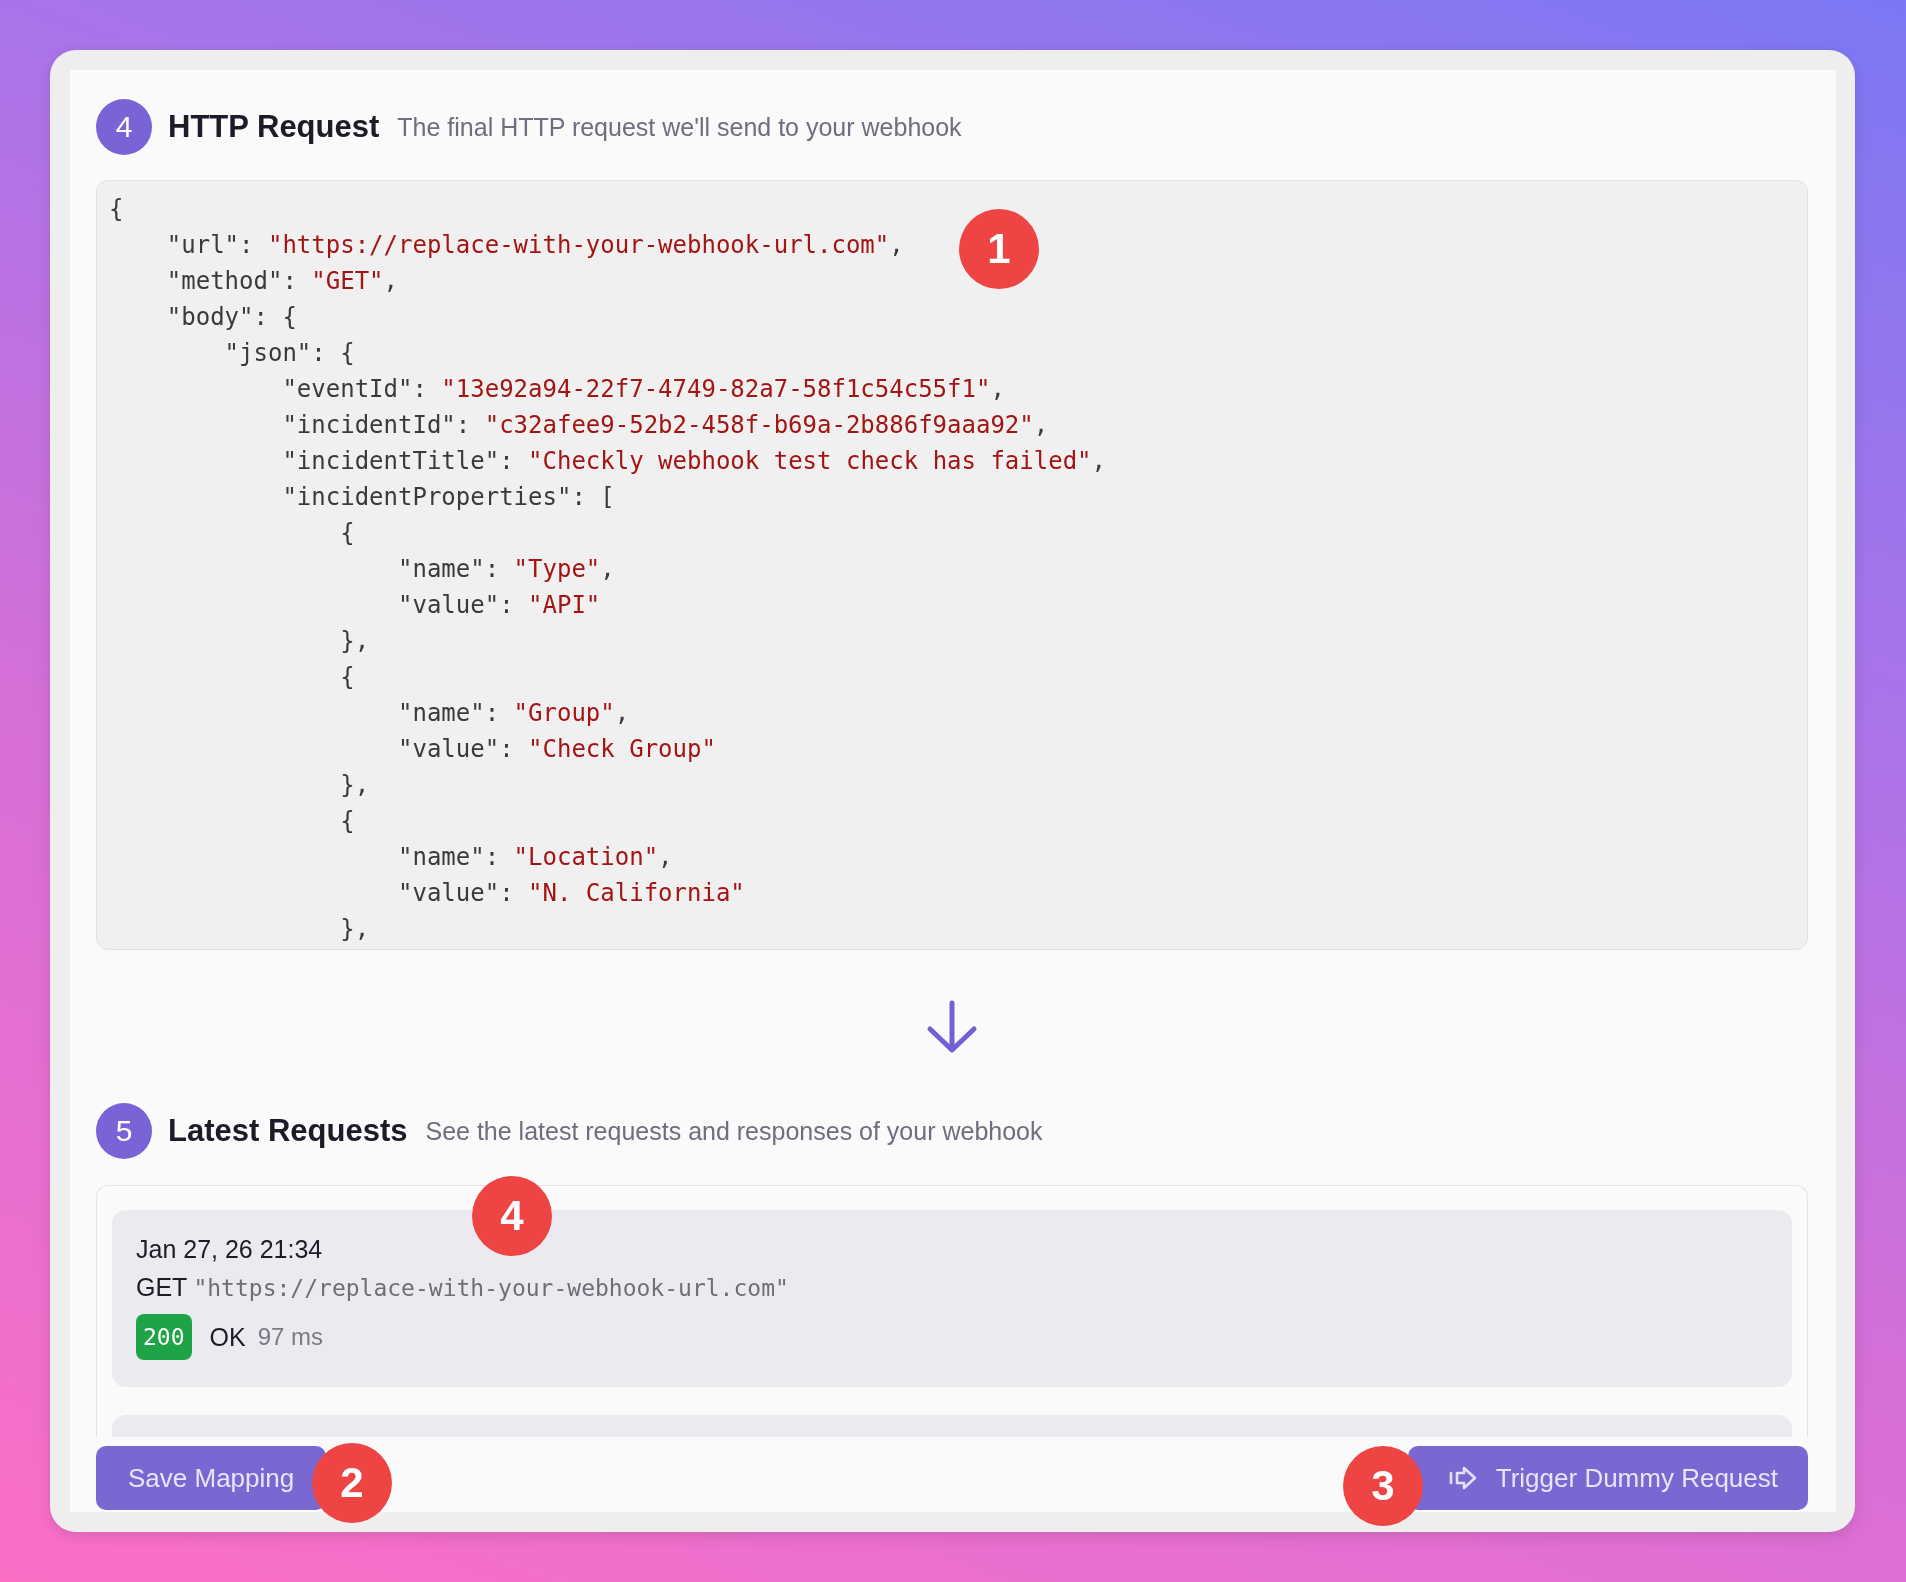  I want to click on code-line: "name": "Group",, so click(514, 713).